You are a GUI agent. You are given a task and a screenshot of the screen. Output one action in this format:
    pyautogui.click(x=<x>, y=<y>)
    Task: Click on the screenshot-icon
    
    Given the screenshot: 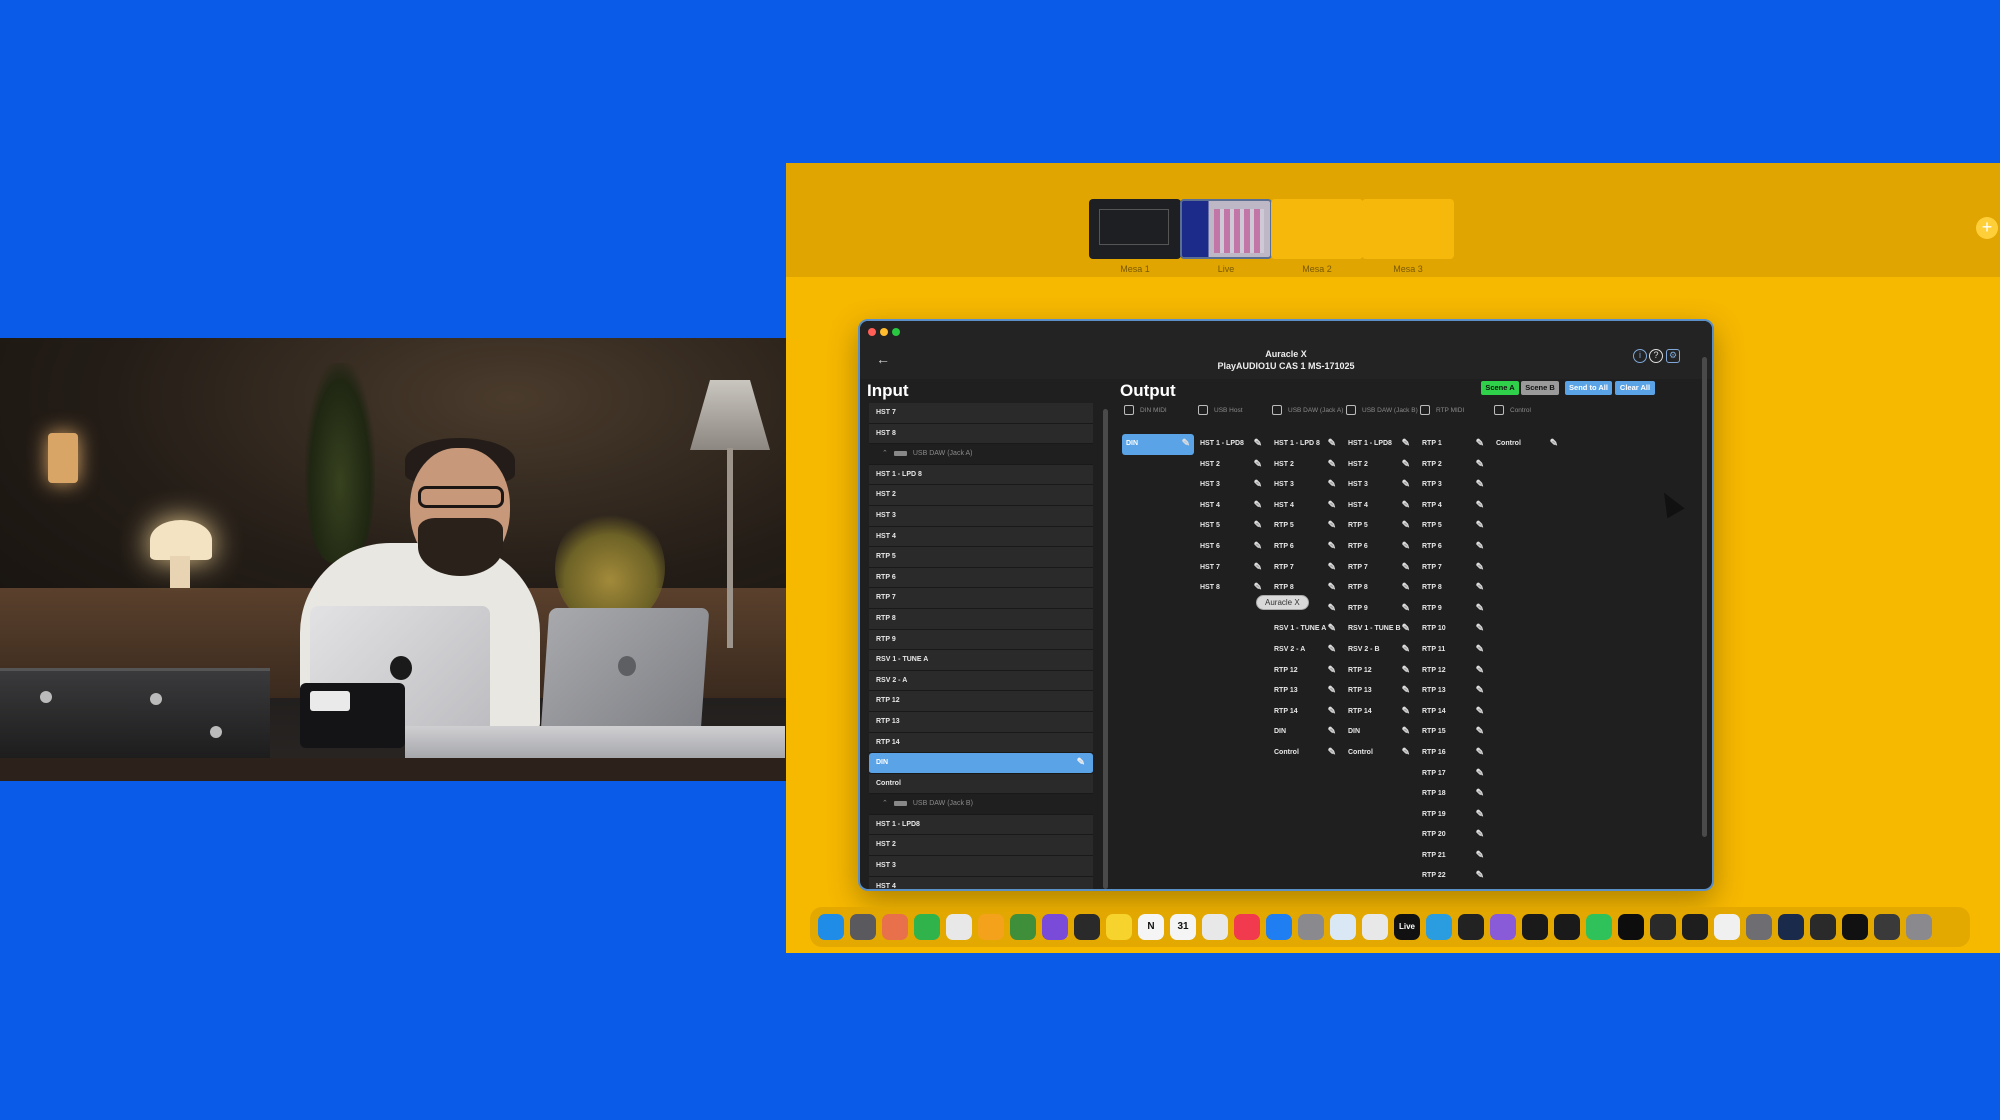 What is the action you would take?
    pyautogui.click(x=1695, y=927)
    